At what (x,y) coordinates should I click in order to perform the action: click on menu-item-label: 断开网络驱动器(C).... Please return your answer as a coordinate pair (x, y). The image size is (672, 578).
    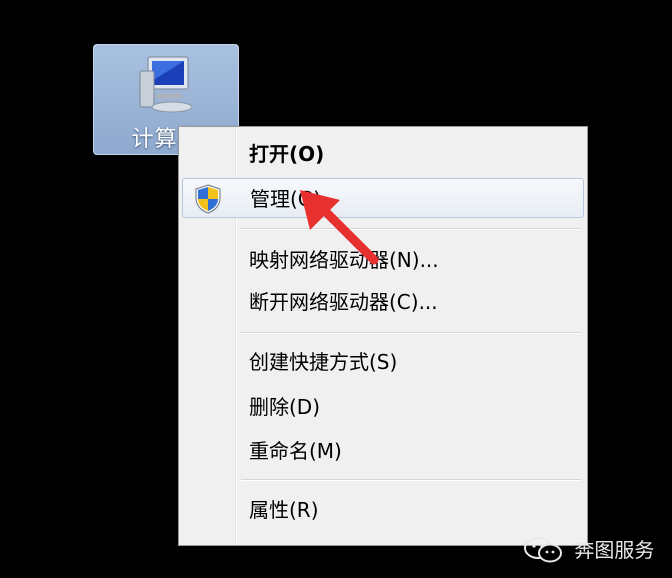
    Looking at the image, I should click on (343, 302).